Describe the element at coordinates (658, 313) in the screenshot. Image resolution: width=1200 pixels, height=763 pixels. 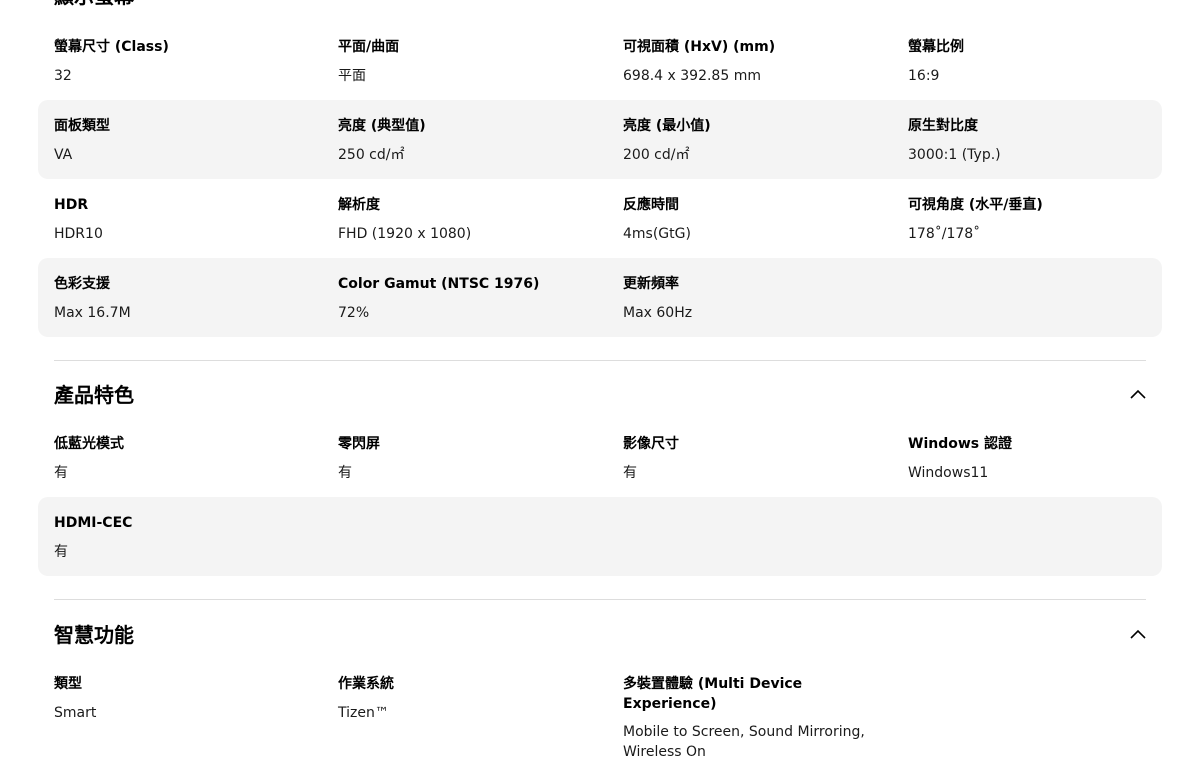
I see `spec-value: Max 60Hz` at that location.